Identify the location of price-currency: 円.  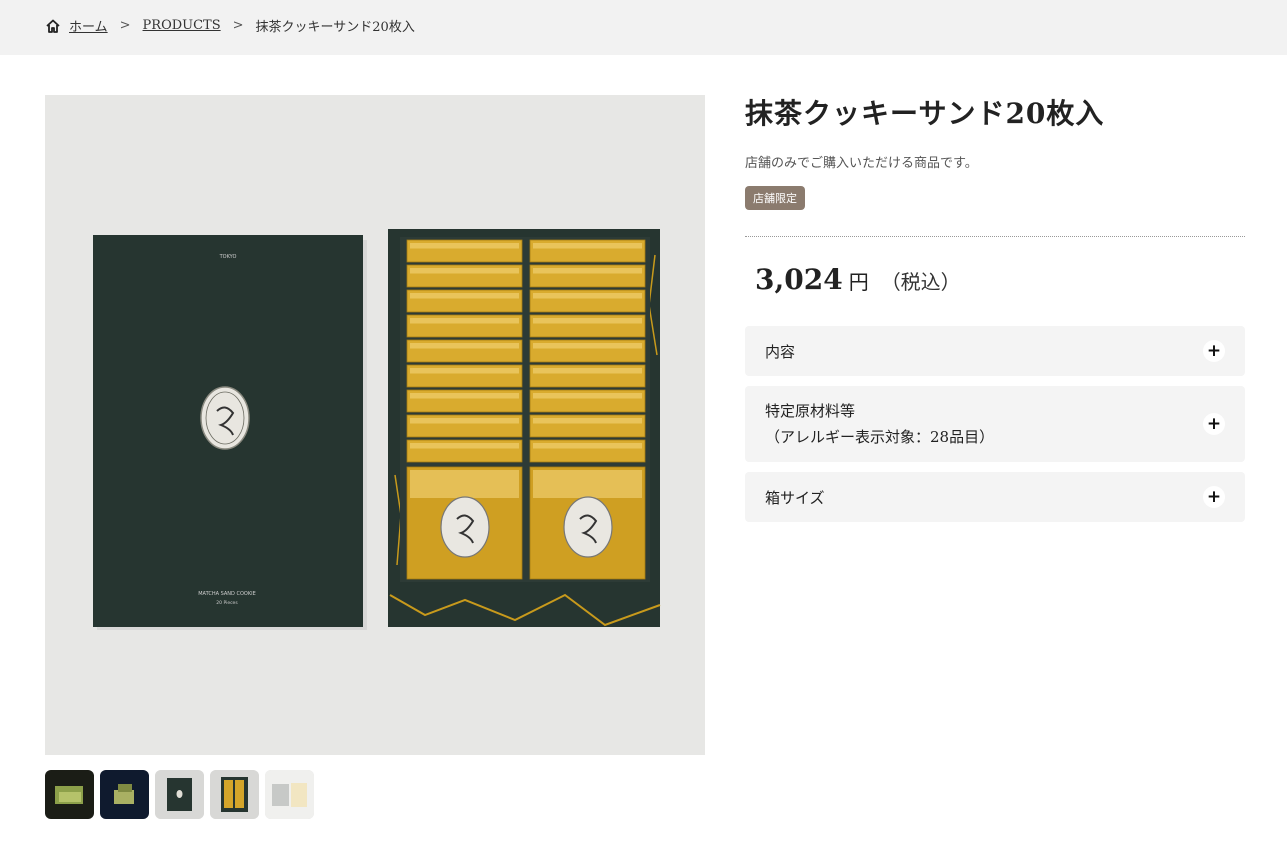
(858, 282).